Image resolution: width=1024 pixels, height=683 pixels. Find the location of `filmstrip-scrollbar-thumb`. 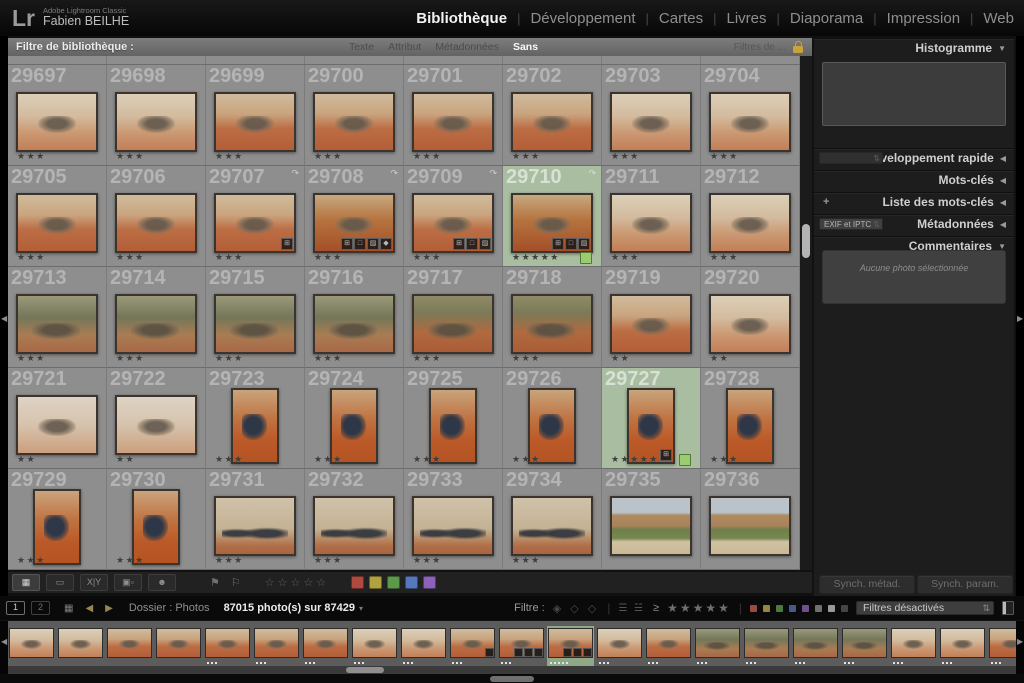

filmstrip-scrollbar-thumb is located at coordinates (365, 670).